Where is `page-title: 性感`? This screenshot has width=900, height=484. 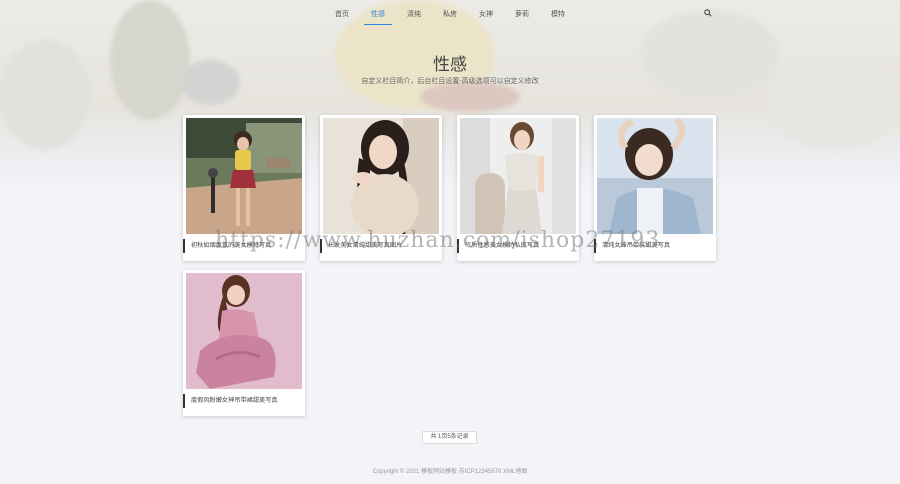
page-title: 性感 is located at coordinates (450, 64).